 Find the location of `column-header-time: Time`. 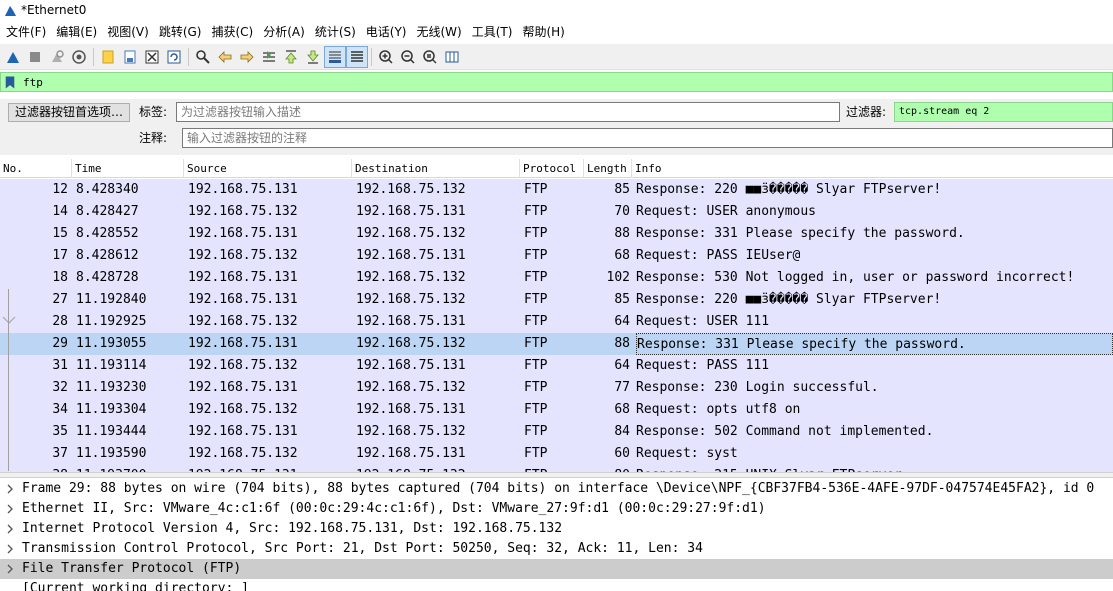

column-header-time: Time is located at coordinates (128, 168).